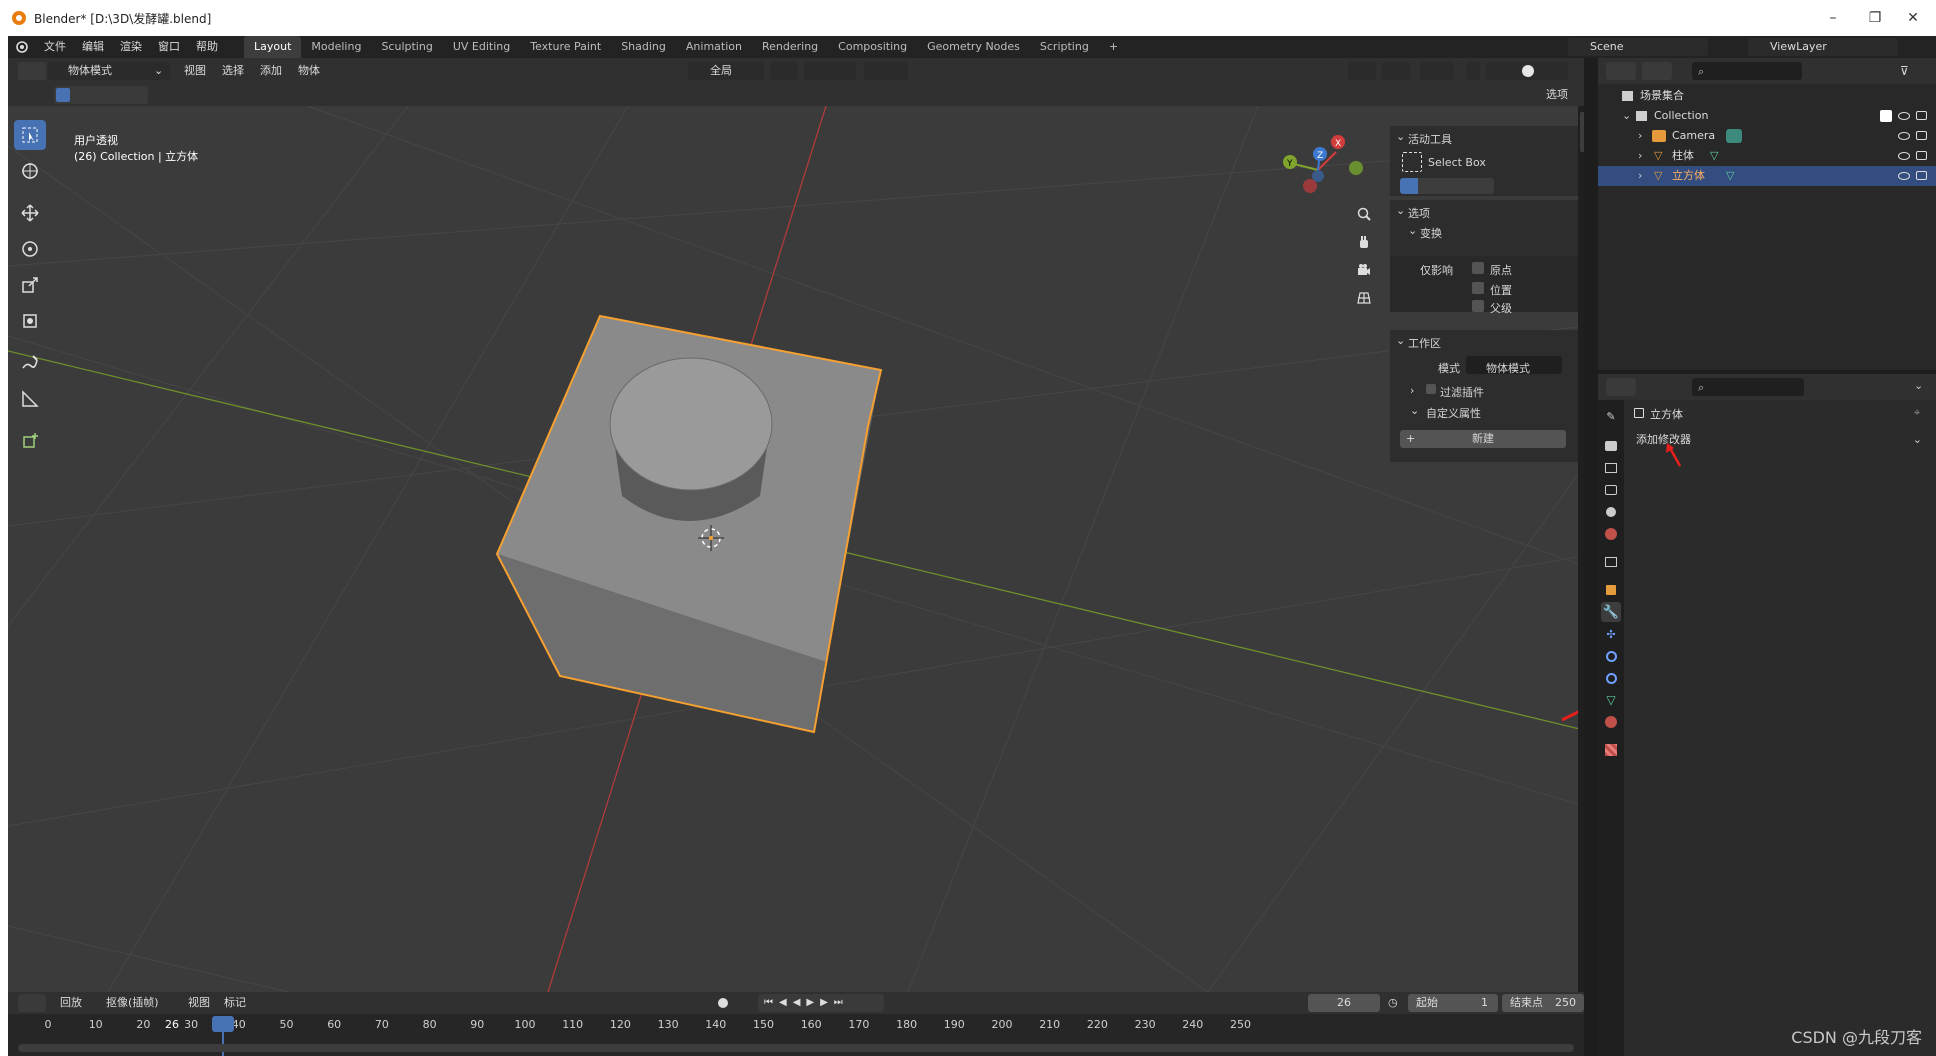 The height and width of the screenshot is (1056, 1936). I want to click on end-frame-field: 结束点 250, so click(1543, 1003).